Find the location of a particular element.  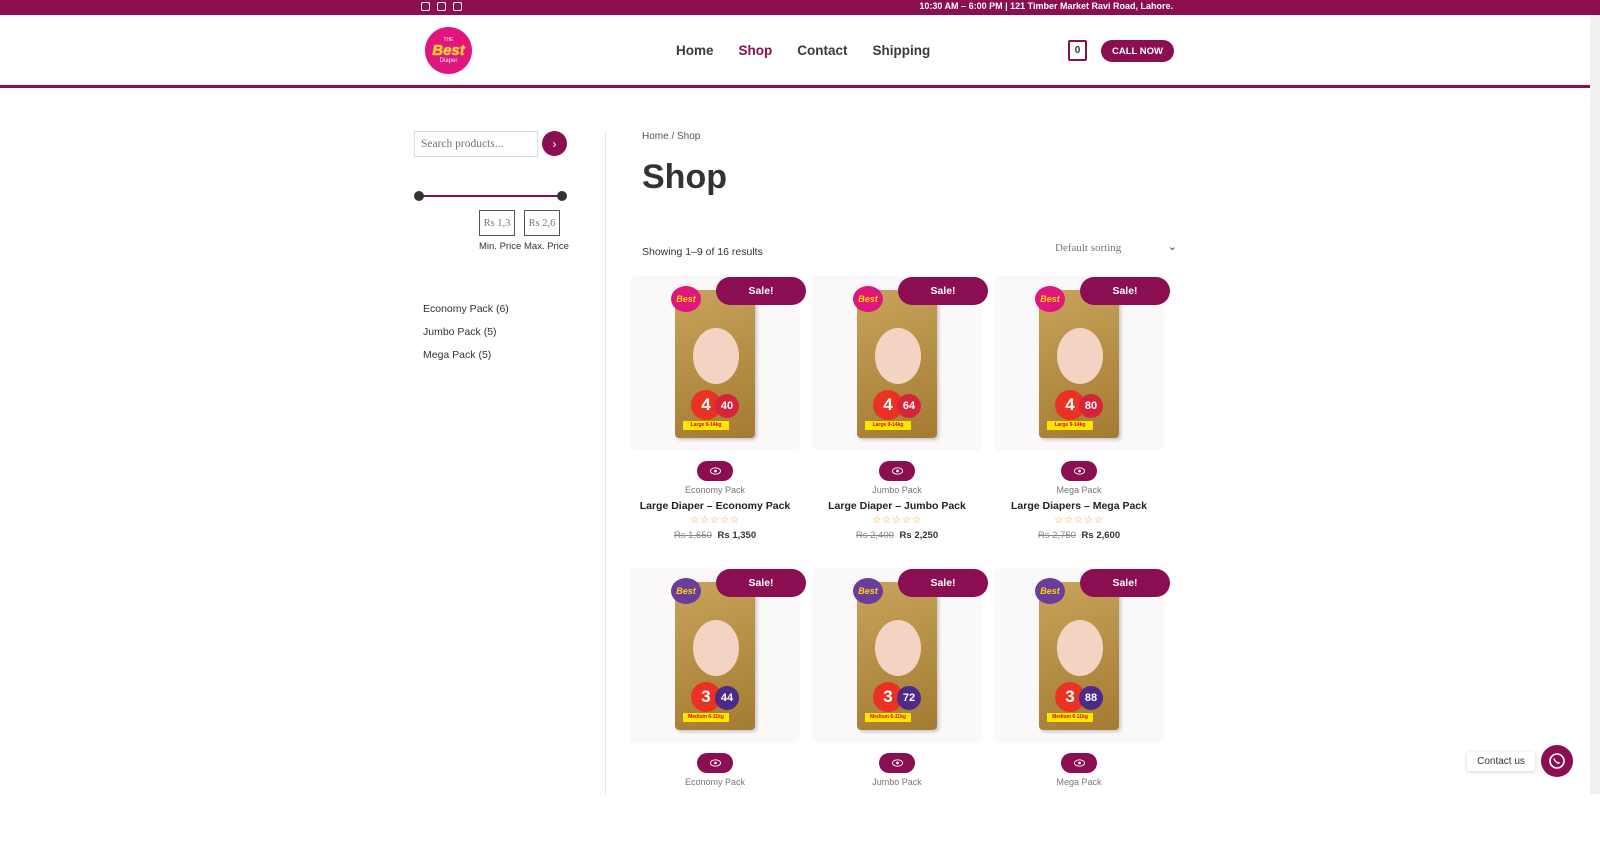

page-scrollbar is located at coordinates (1595, 404).